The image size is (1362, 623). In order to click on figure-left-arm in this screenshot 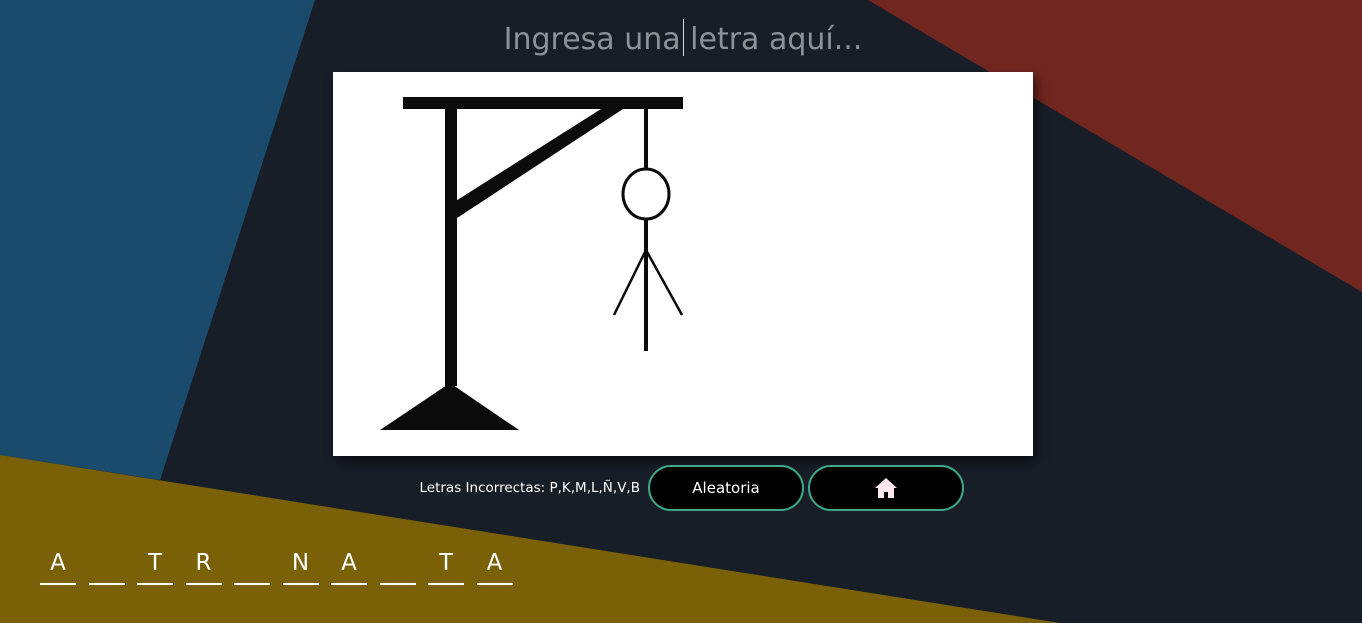, I will do `click(630, 282)`.